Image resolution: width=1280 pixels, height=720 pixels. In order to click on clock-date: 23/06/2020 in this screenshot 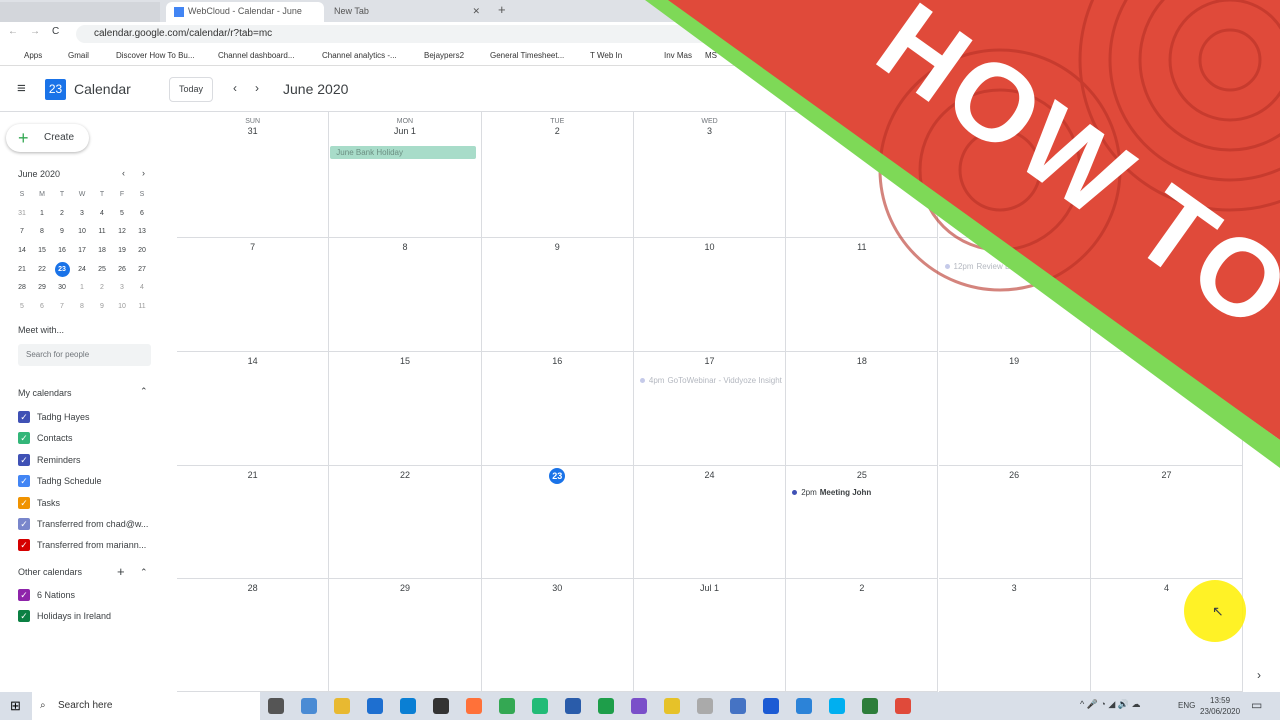, I will do `click(1220, 711)`.